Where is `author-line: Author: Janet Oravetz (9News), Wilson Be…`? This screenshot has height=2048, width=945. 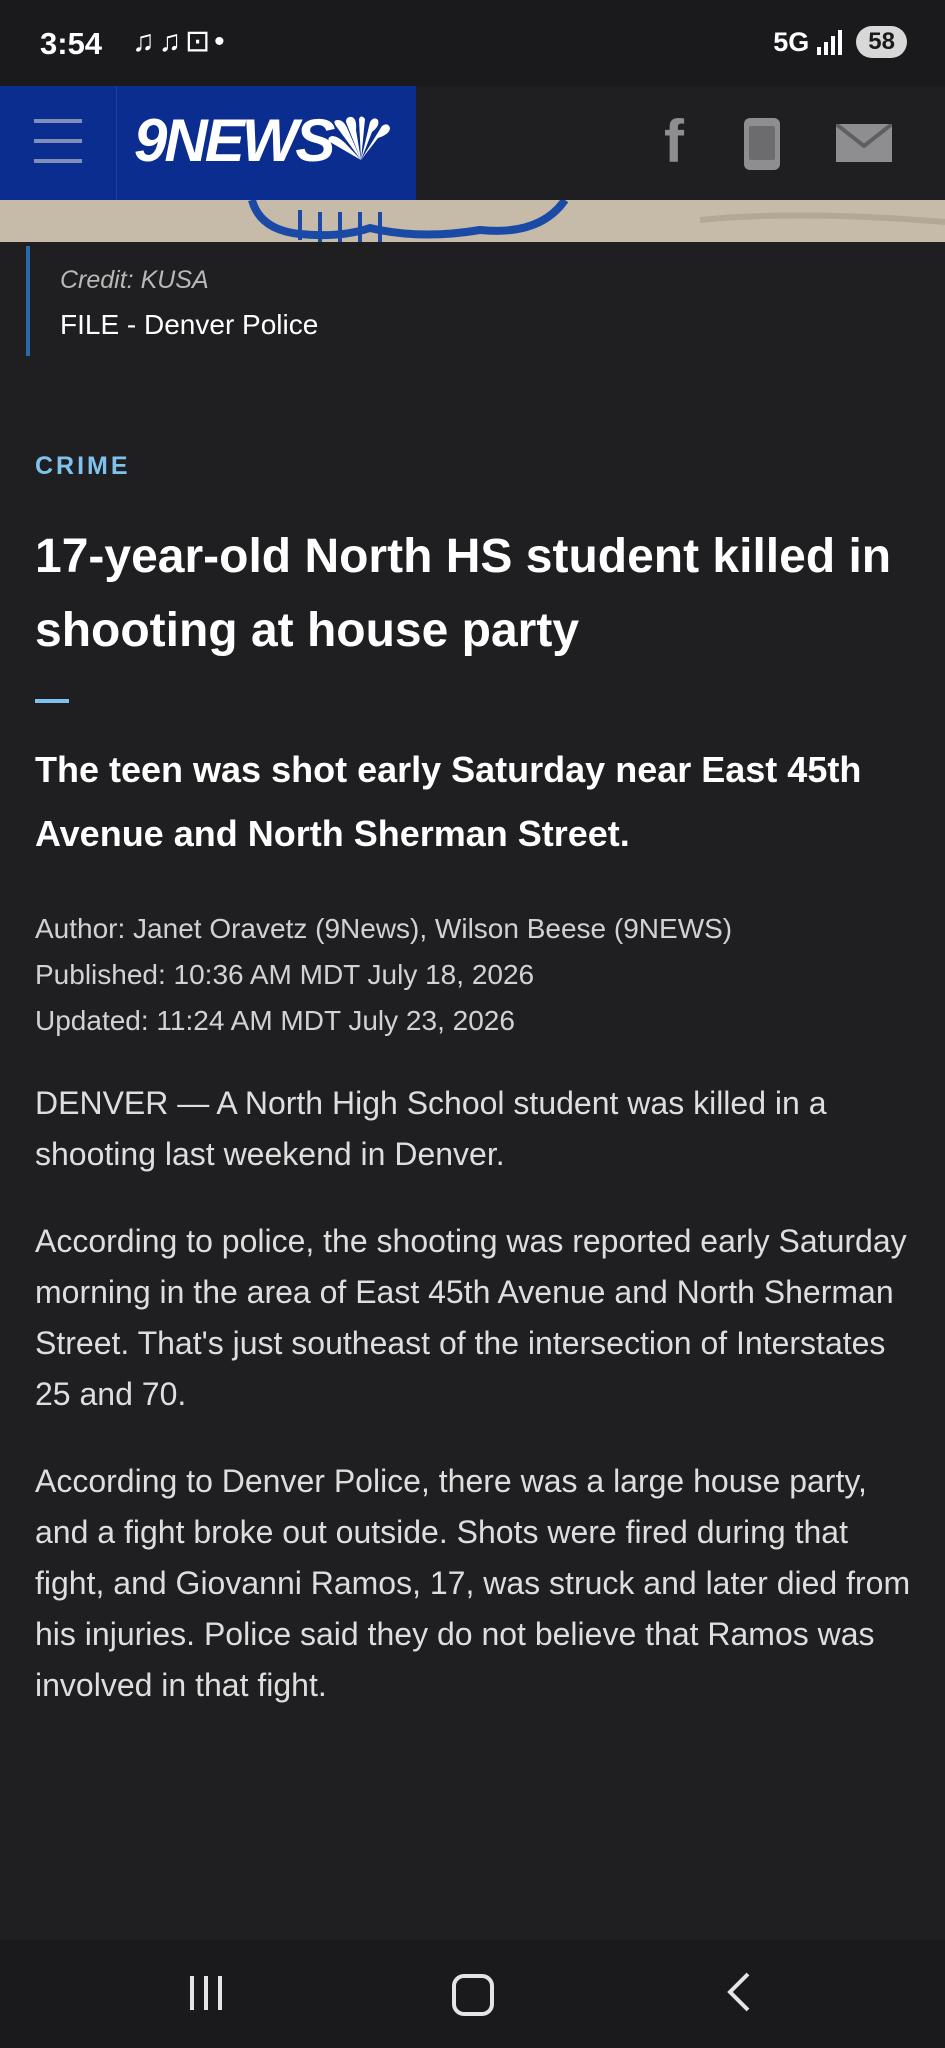
author-line: Author: Janet Oravetz (9News), Wilson Be… is located at coordinates (384, 928).